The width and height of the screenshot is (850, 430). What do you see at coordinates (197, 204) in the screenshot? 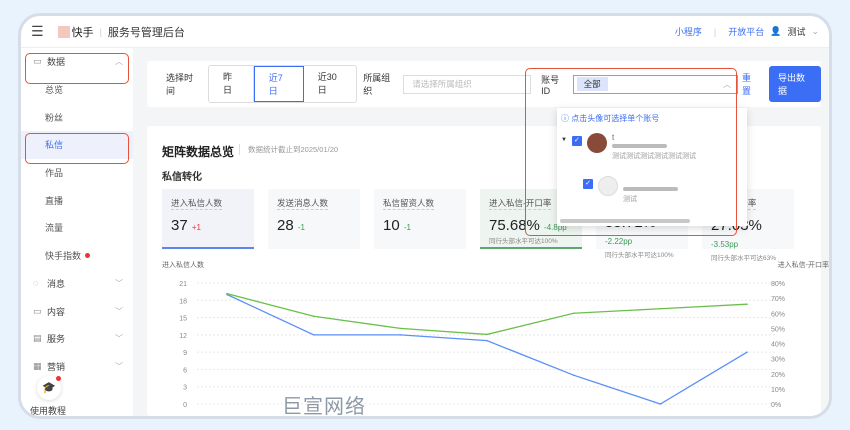
I see `kpi-label: 进入私信人数` at bounding box center [197, 204].